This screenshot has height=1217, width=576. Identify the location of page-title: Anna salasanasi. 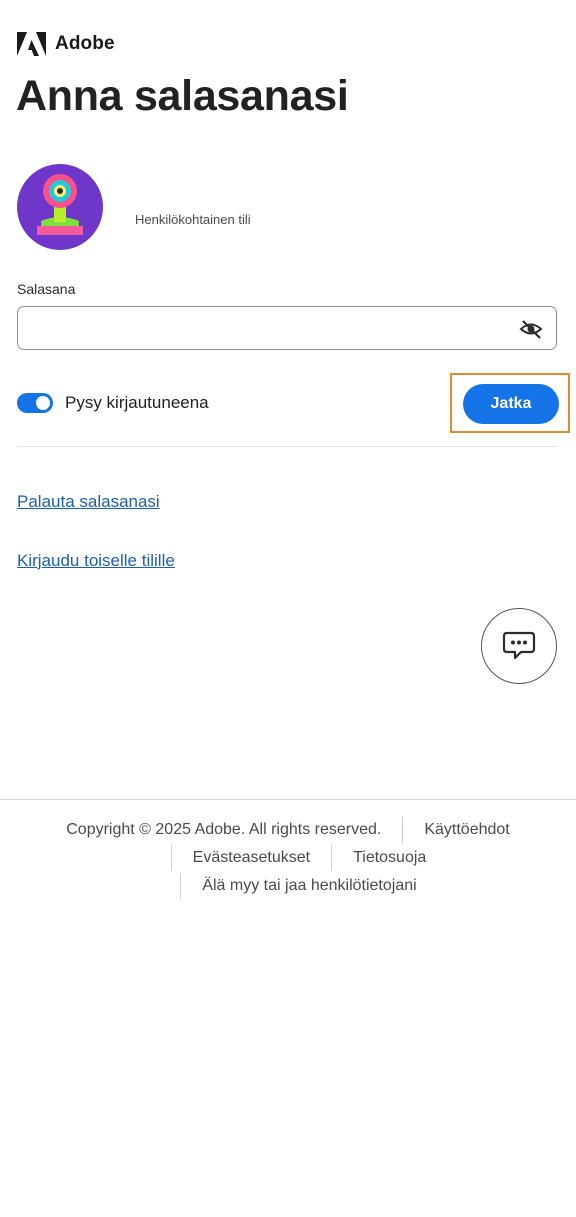
(182, 96).